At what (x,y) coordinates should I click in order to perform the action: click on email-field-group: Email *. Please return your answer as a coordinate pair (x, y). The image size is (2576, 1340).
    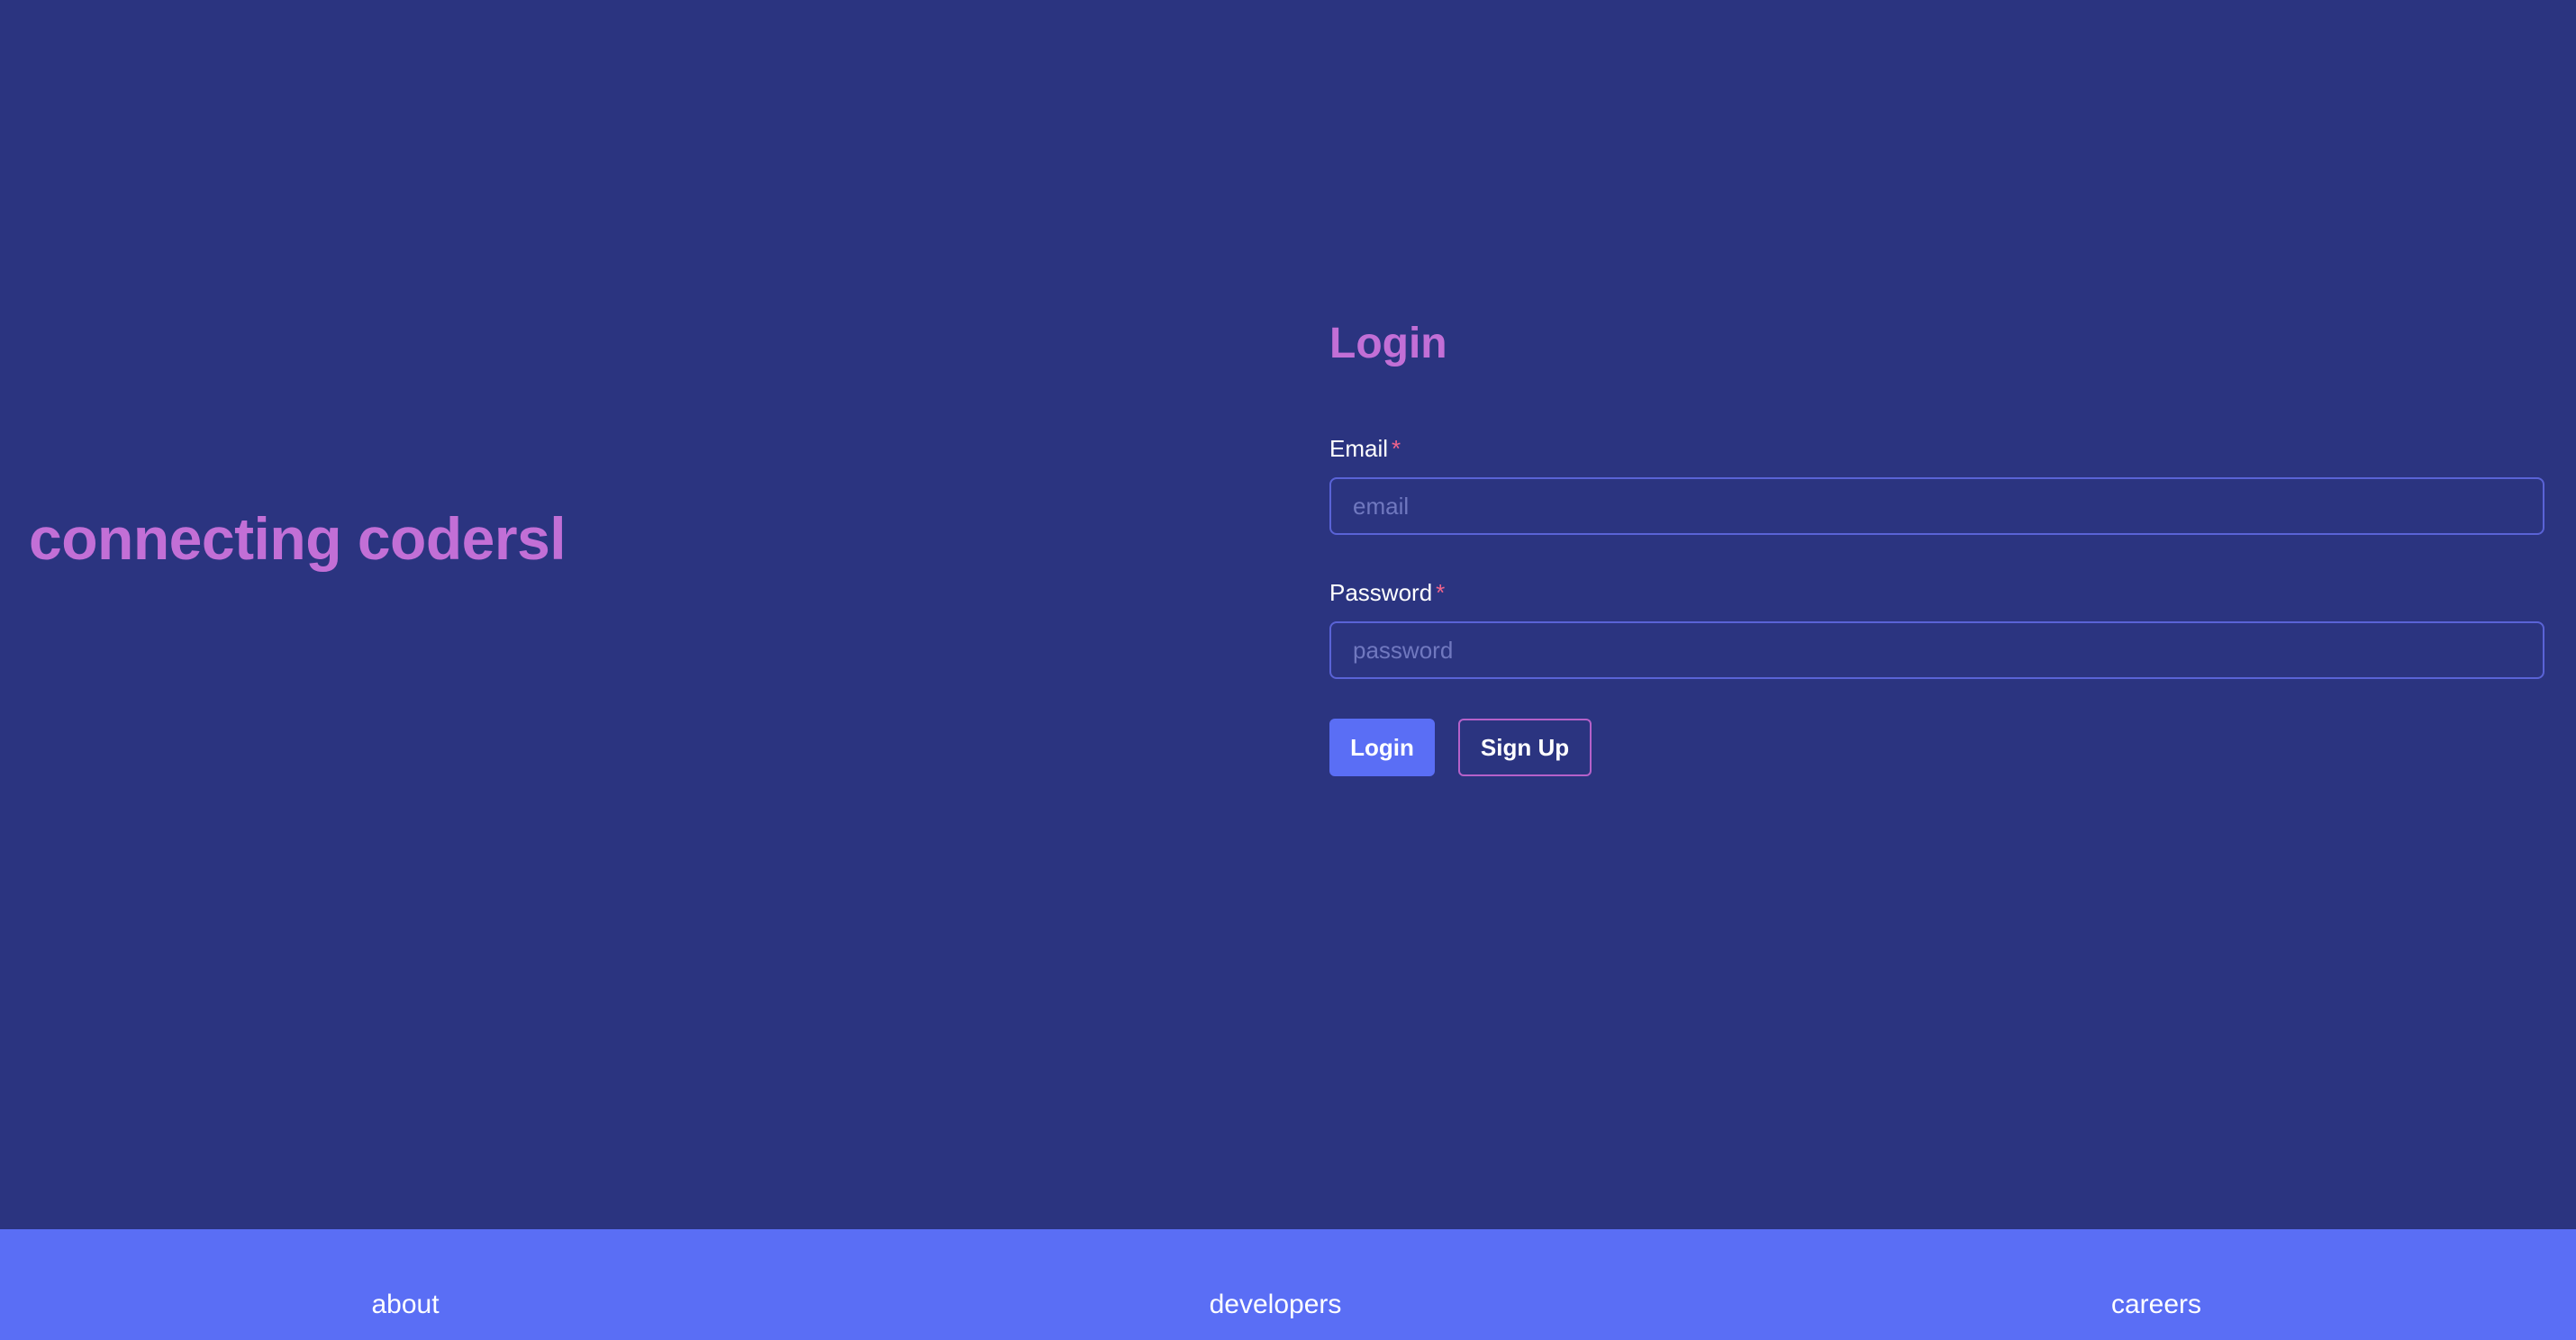
    Looking at the image, I should click on (1936, 483).